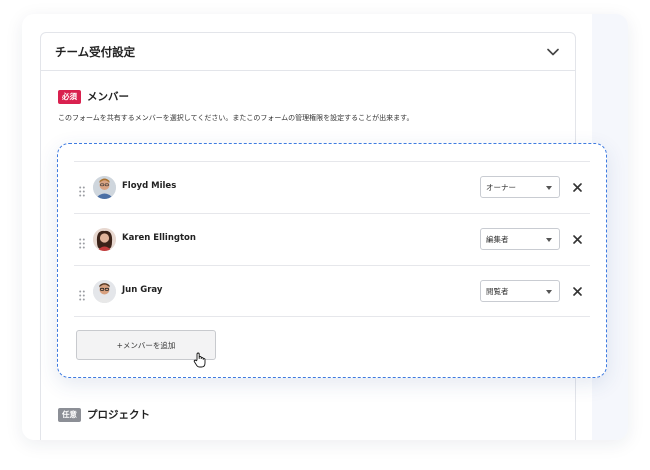  What do you see at coordinates (200, 360) in the screenshot?
I see `hand-cursor-icon` at bounding box center [200, 360].